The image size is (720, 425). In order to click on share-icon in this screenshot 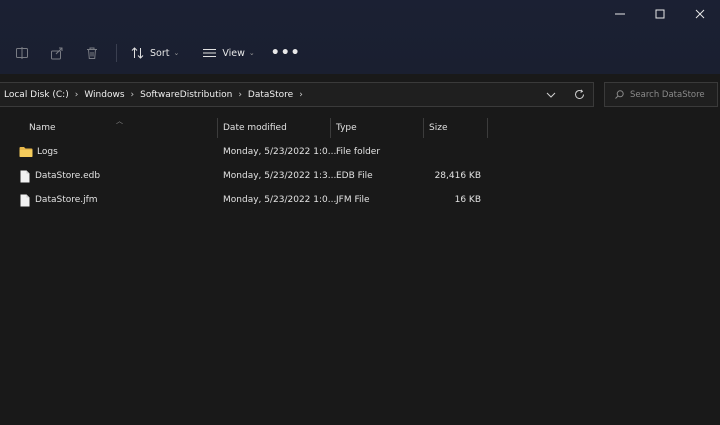, I will do `click(57, 53)`.